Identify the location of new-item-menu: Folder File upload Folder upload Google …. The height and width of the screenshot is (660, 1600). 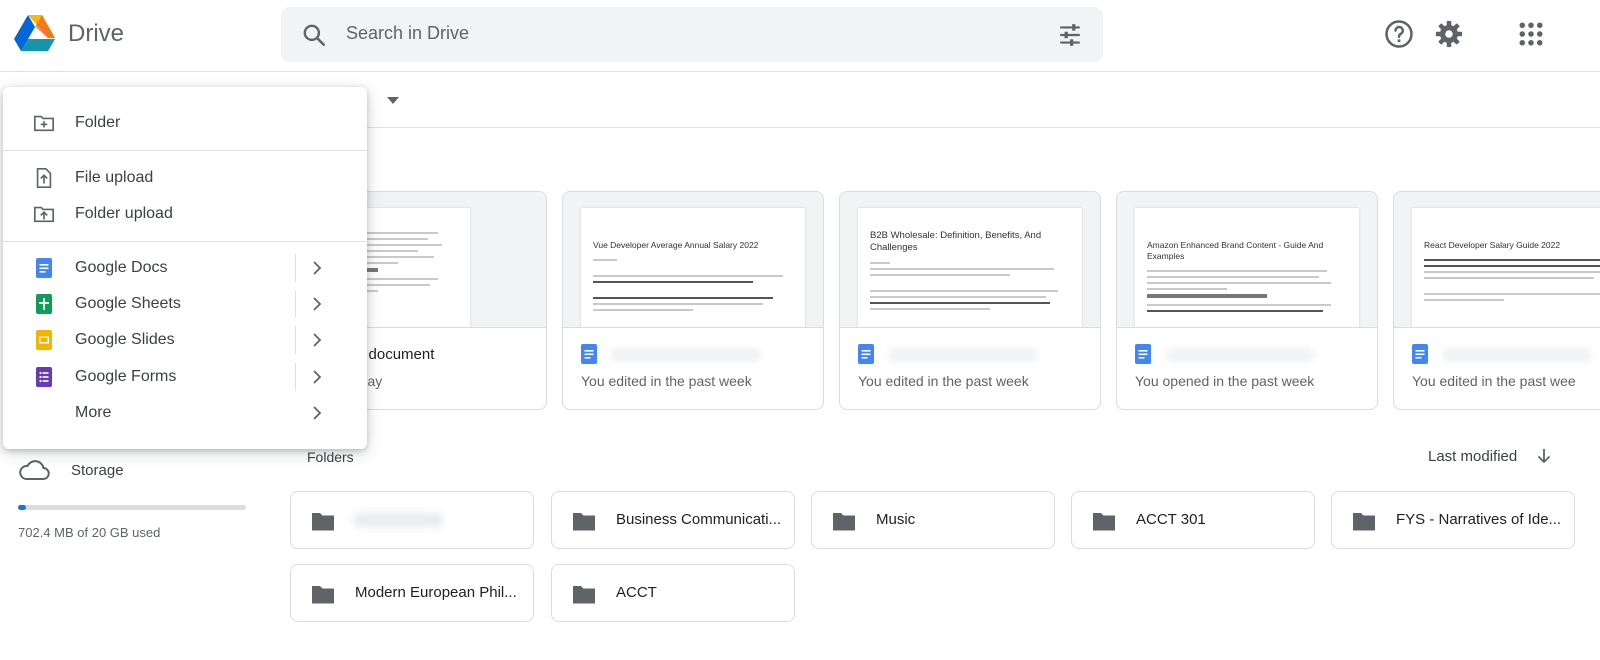
(185, 268).